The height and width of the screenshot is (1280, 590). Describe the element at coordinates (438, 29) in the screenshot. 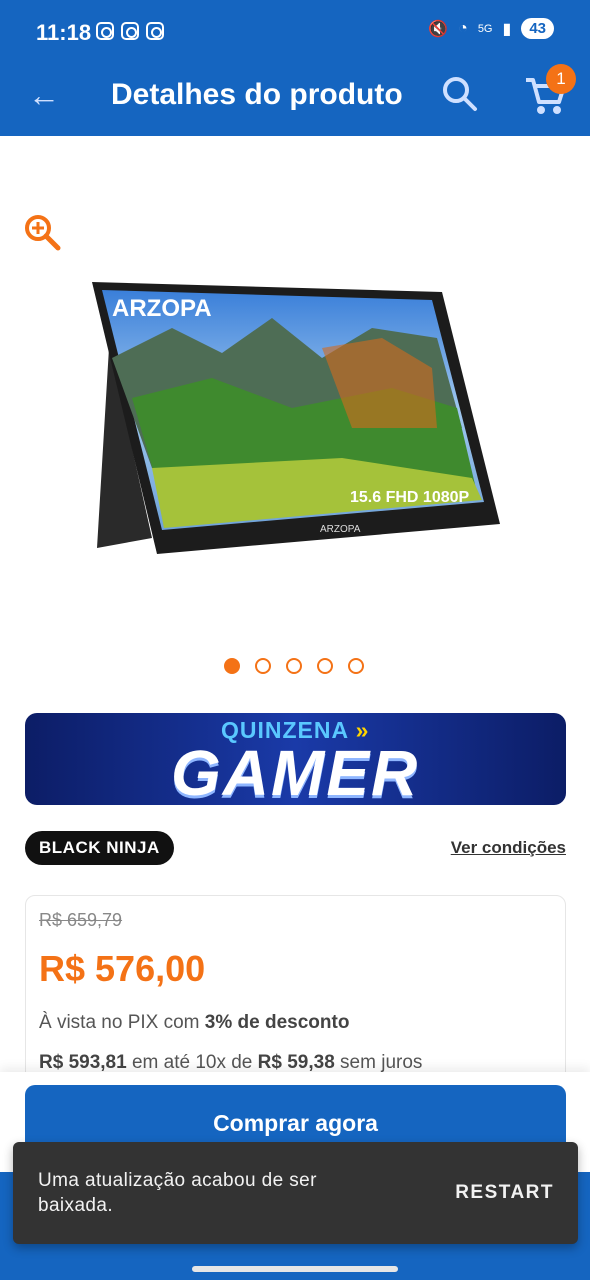

I see `mute-icon: 🔇` at that location.